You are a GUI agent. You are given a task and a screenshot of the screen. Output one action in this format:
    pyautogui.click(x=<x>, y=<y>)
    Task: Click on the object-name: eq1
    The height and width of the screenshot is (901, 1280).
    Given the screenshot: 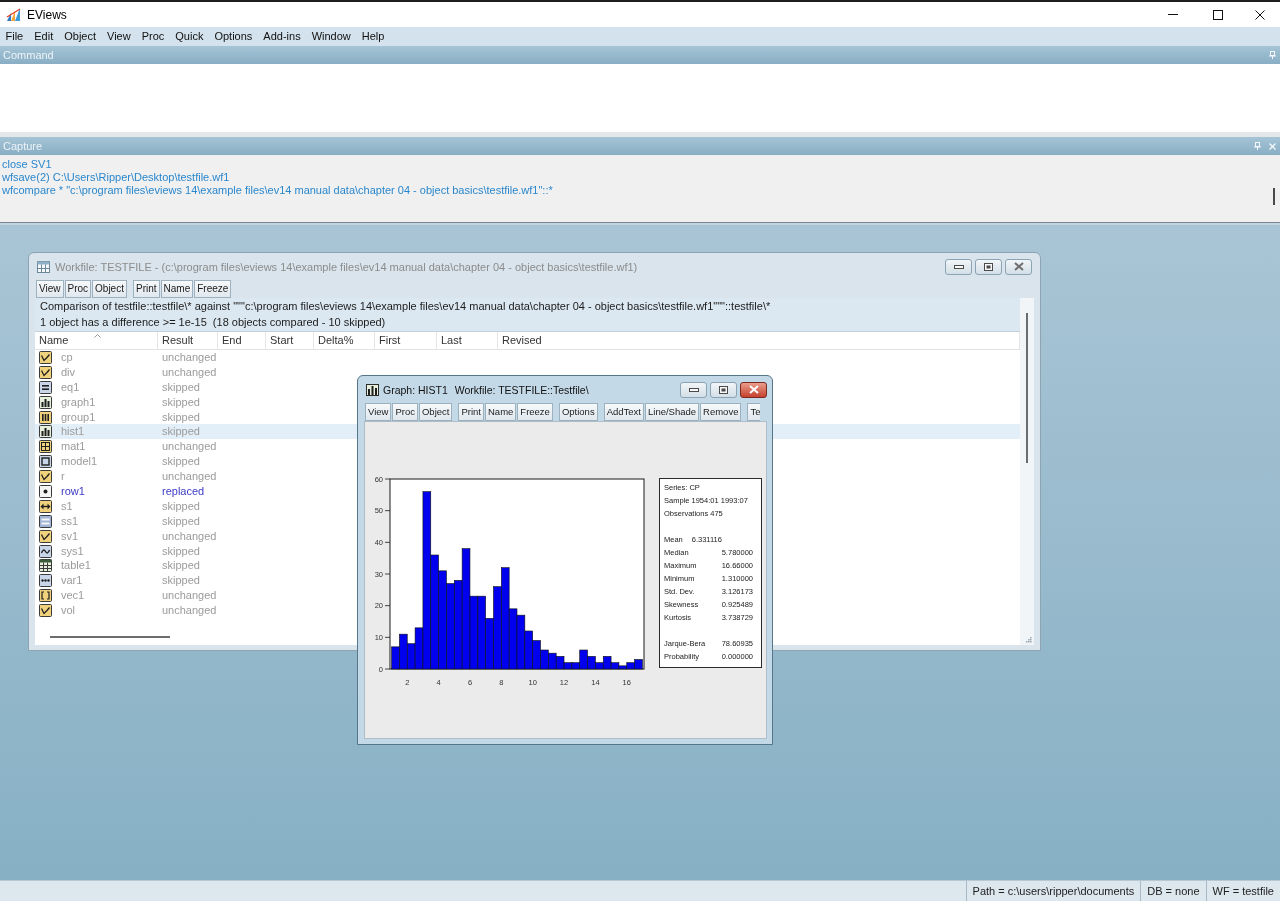 What is the action you would take?
    pyautogui.click(x=70, y=387)
    